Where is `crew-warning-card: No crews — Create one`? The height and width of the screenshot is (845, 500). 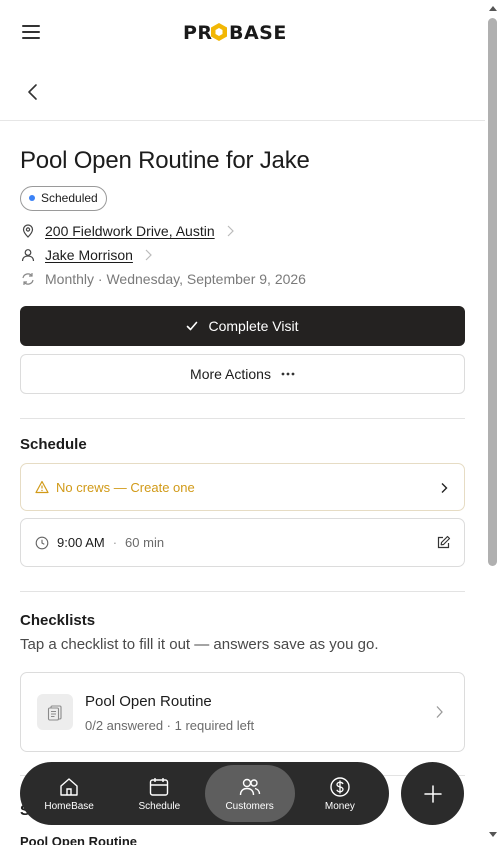 crew-warning-card: No crews — Create one is located at coordinates (242, 487).